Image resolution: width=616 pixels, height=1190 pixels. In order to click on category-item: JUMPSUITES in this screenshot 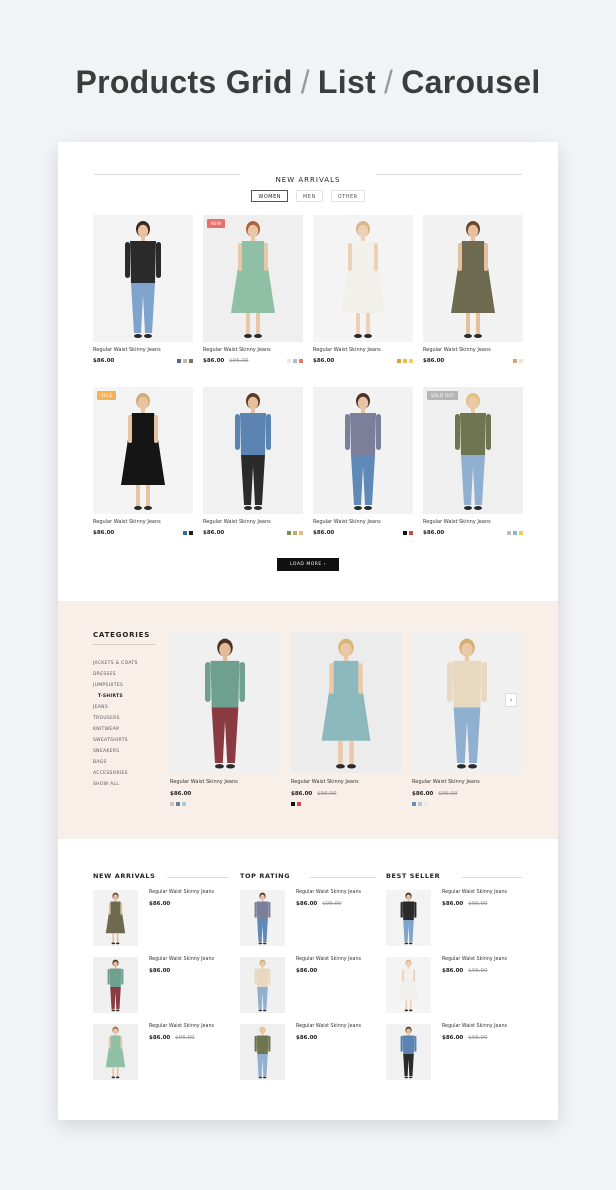, I will do `click(115, 685)`.